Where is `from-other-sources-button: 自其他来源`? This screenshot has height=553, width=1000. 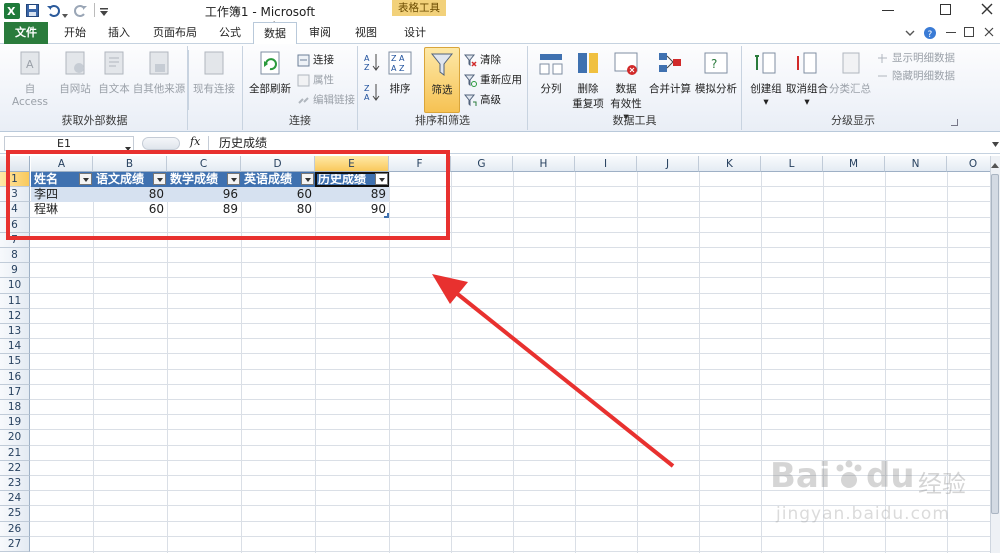 from-other-sources-button: 自其他来源 is located at coordinates (159, 73).